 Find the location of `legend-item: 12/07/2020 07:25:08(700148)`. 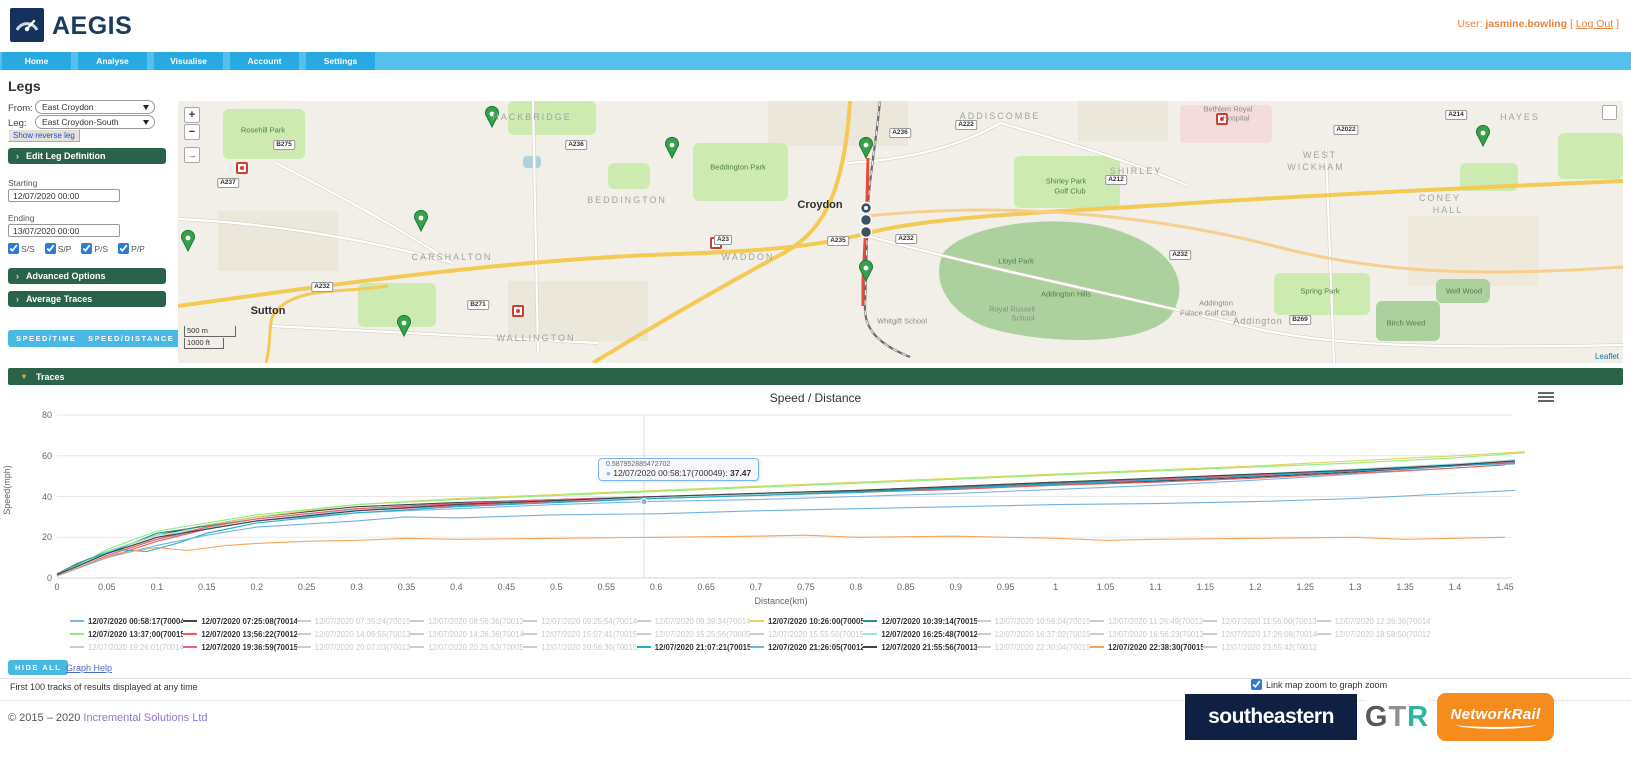

legend-item: 12/07/2020 07:25:08(700148) is located at coordinates (240, 621).